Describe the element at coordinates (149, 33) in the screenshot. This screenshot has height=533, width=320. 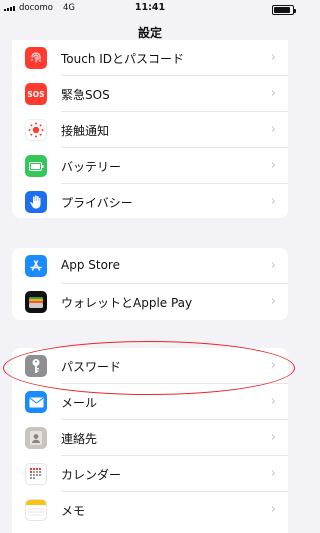
I see `page-title: 設定` at that location.